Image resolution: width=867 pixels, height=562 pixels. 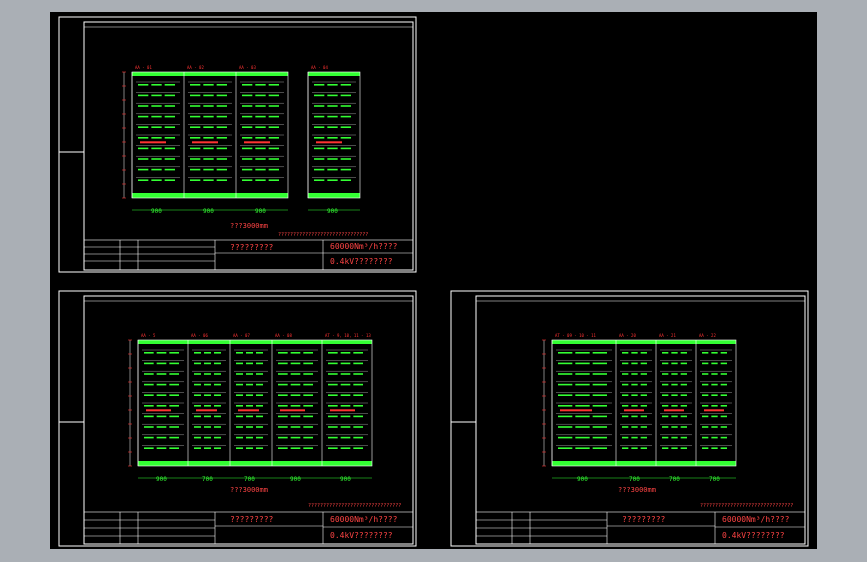 I want to click on cabinet-panel: AA - 08 900, so click(x=294, y=408).